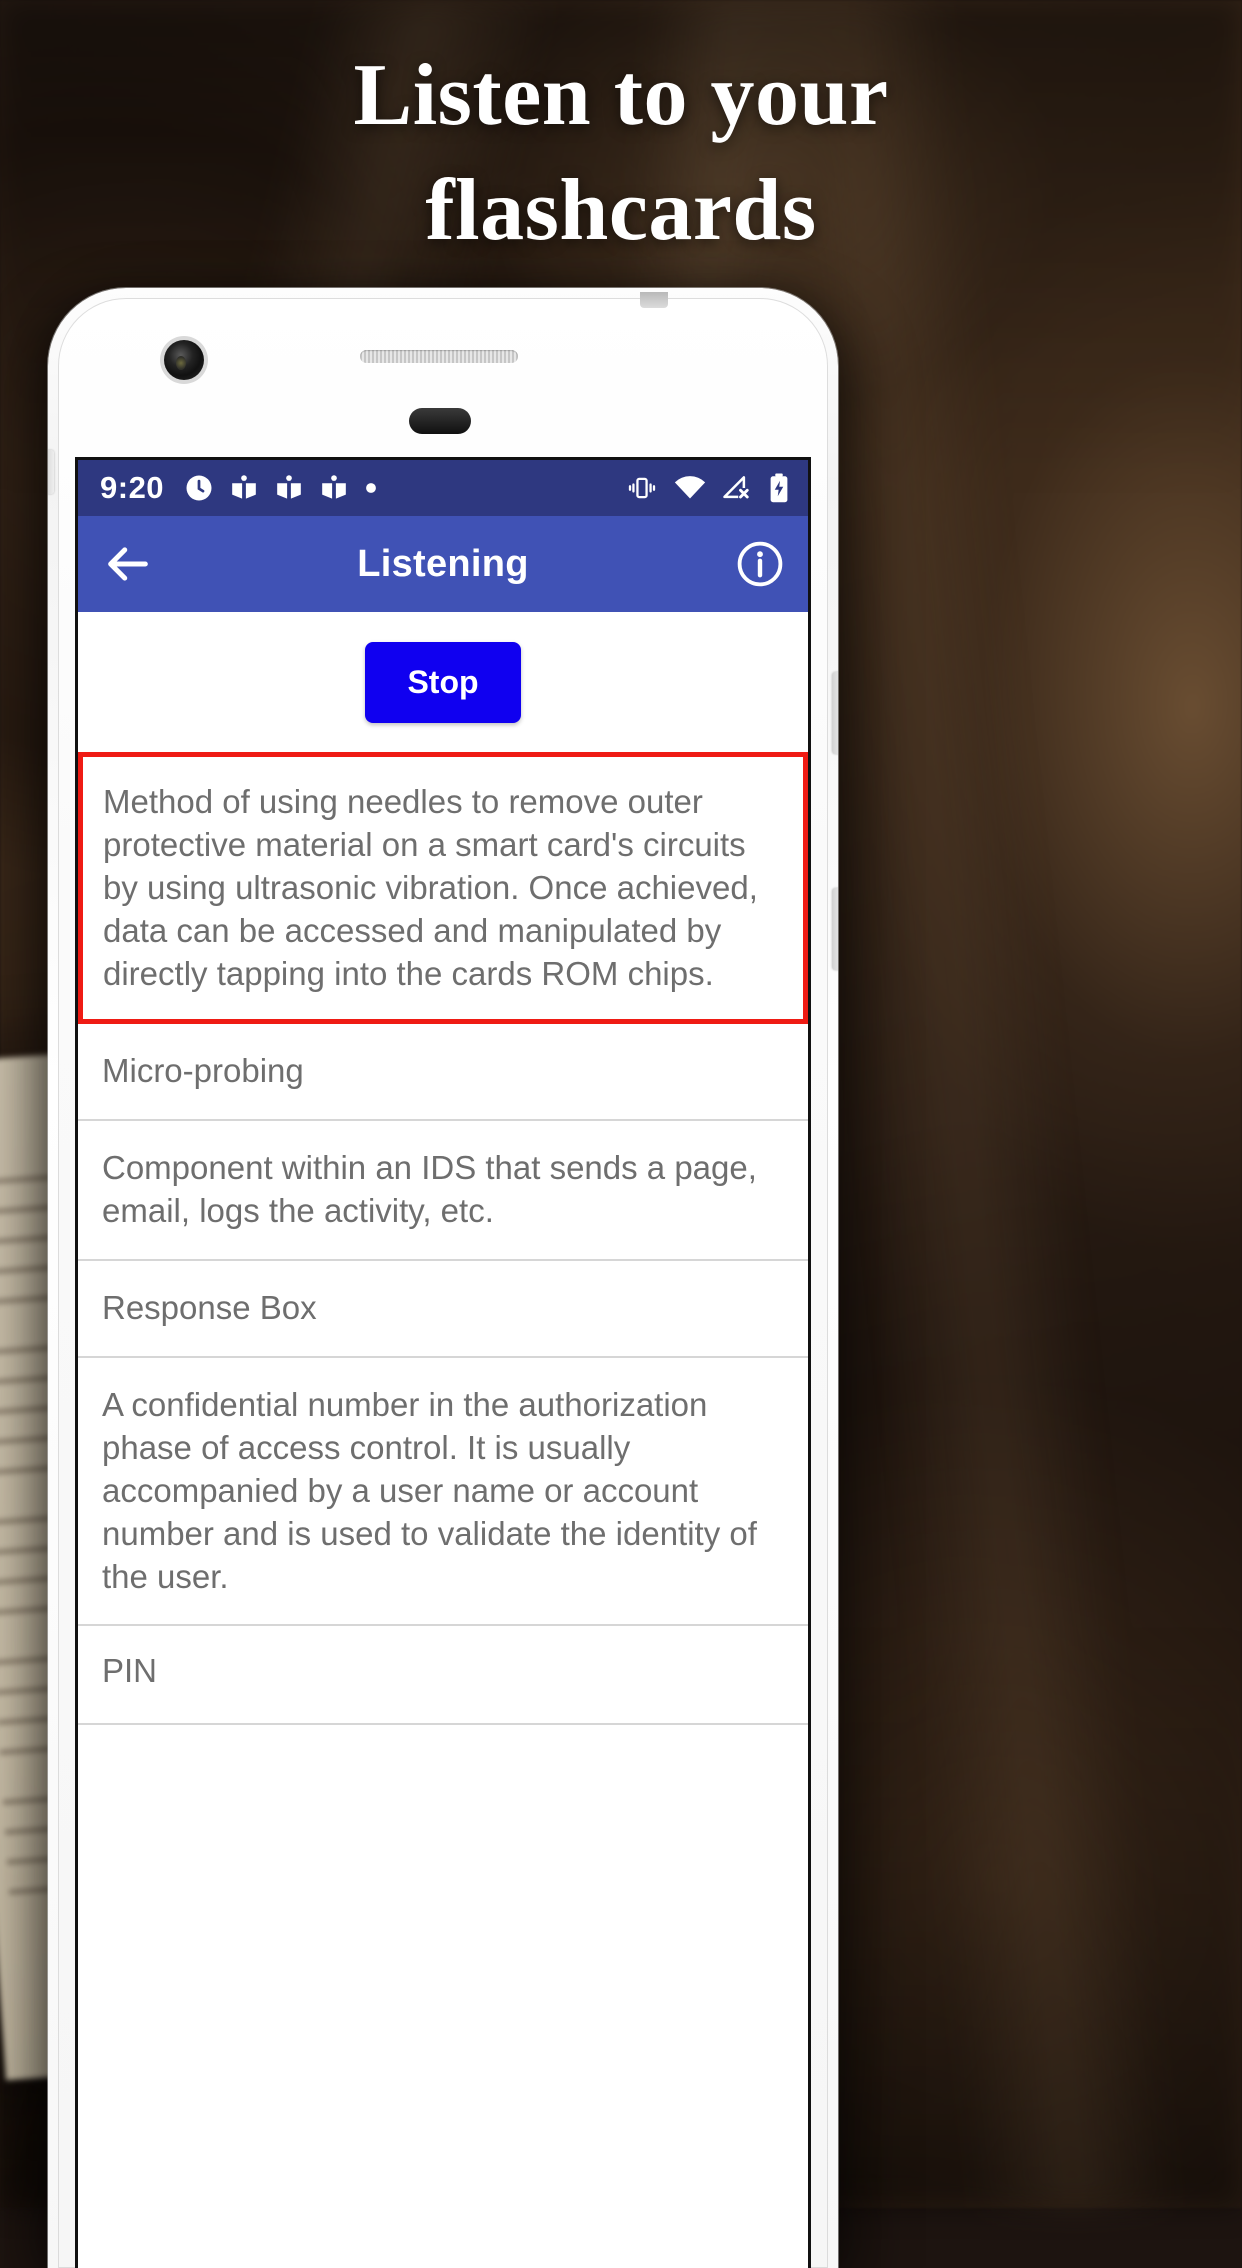  I want to click on side-button-power, so click(835, 713).